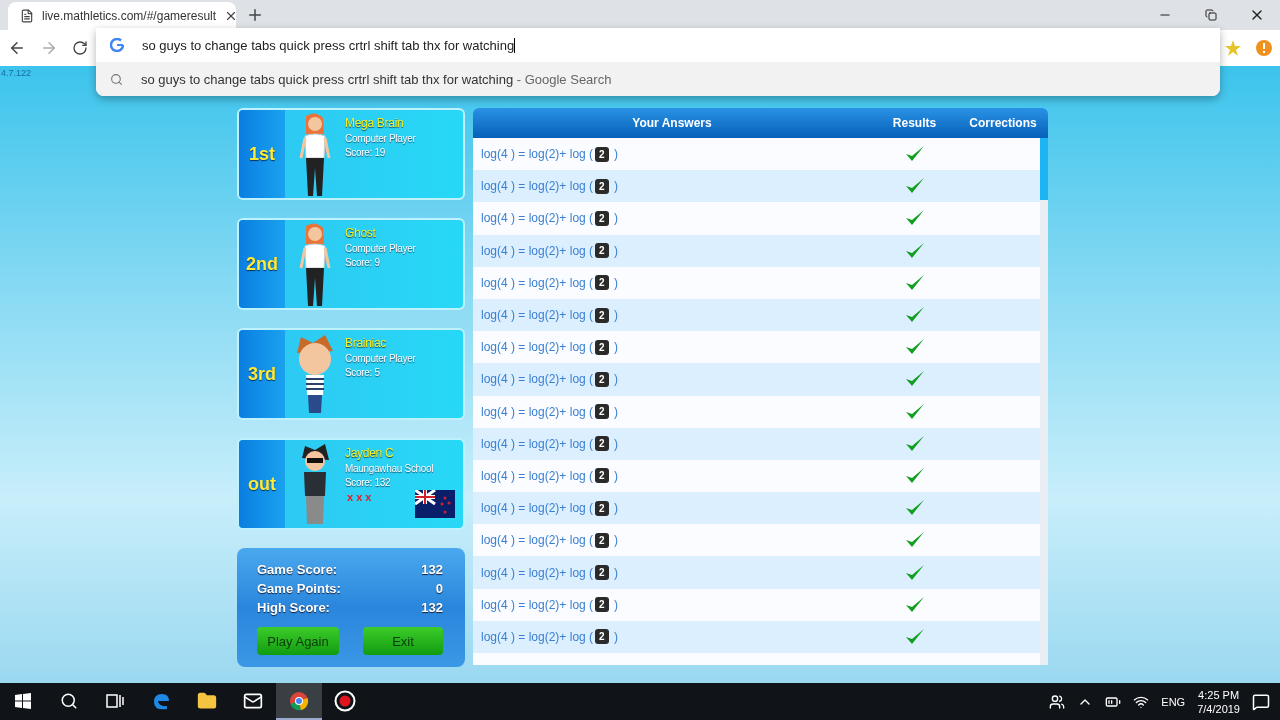 The image size is (1280, 720). I want to click on language-indicator: ENG, so click(1173, 701).